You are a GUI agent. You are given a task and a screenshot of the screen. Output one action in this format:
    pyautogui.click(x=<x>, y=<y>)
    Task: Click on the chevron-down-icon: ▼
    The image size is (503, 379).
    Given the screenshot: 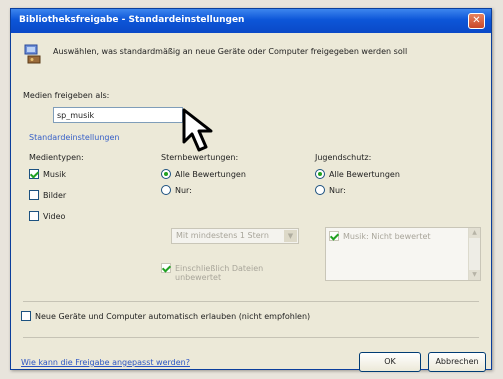 What is the action you would take?
    pyautogui.click(x=290, y=236)
    